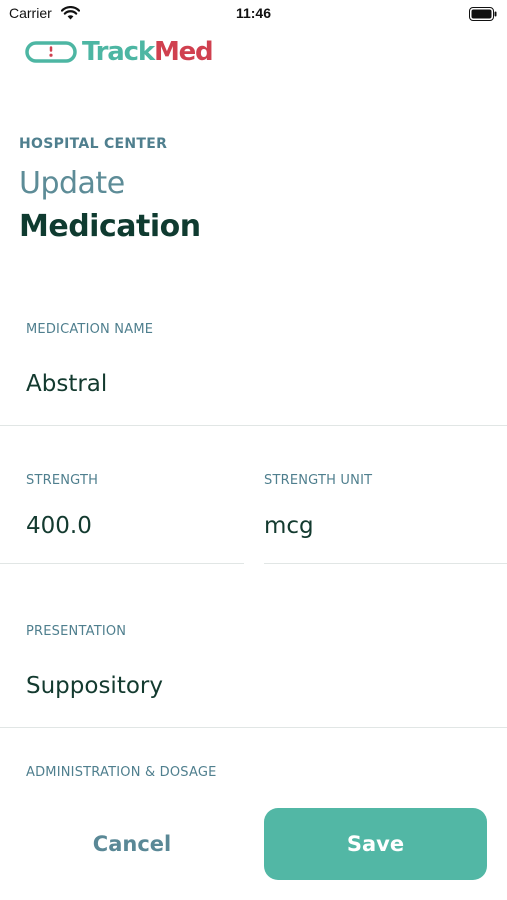 This screenshot has height=900, width=507. What do you see at coordinates (483, 15) in the screenshot?
I see `battery-icon` at bounding box center [483, 15].